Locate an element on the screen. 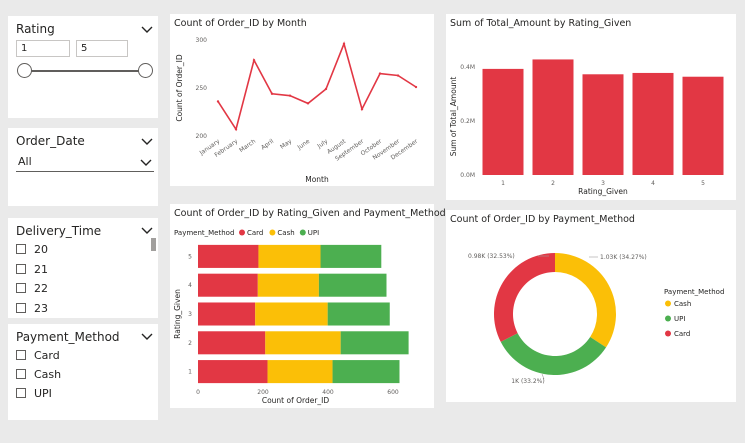 The height and width of the screenshot is (443, 745). payment-method-slicer-title: Payment_Method is located at coordinates (68, 337).